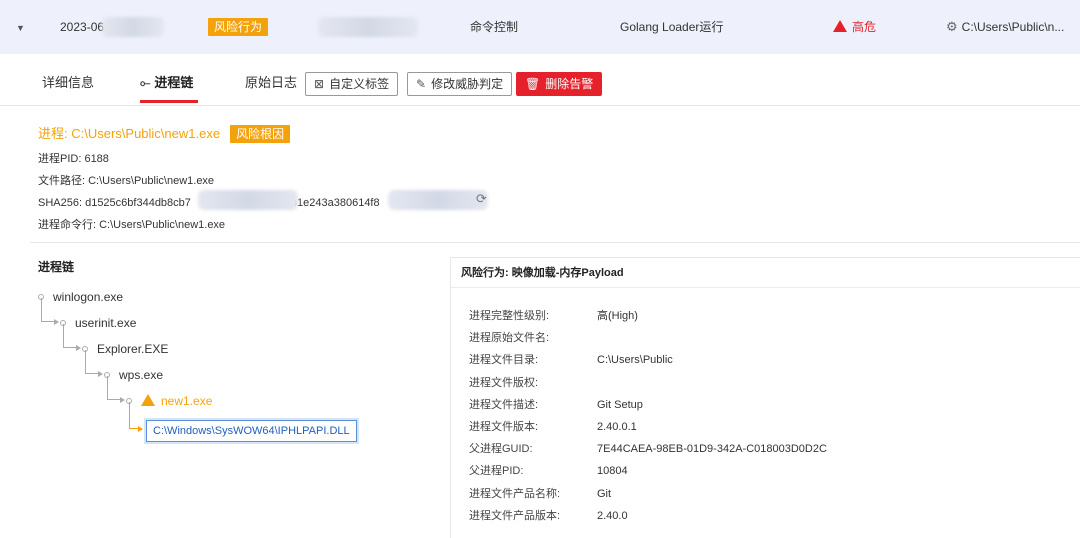 This screenshot has width=1080, height=538. I want to click on delete-alert-button: 🗑 删除告警, so click(559, 84).